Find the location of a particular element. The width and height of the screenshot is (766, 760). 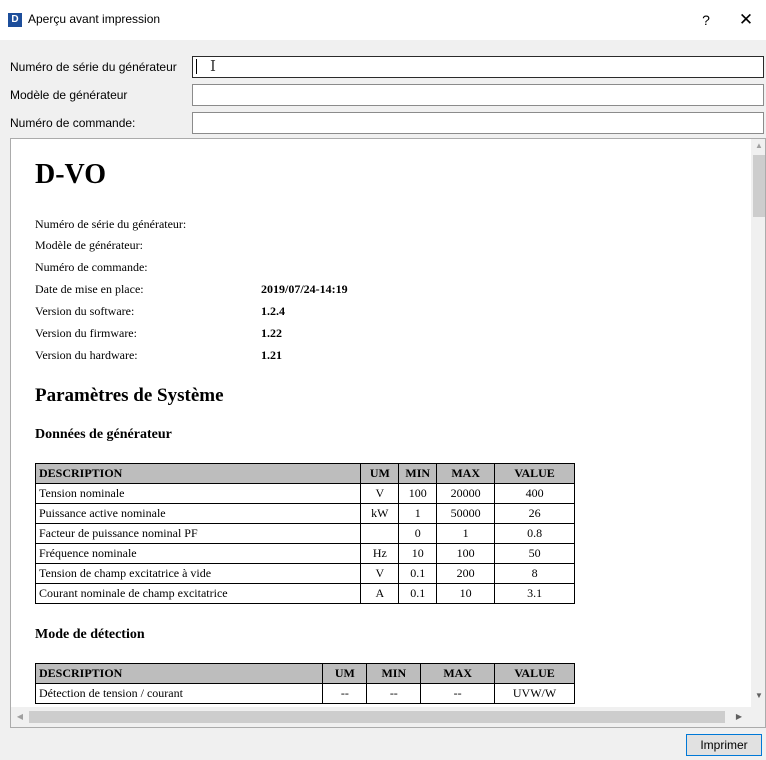

info-label: Numéro de série du générateur: is located at coordinates (111, 224).